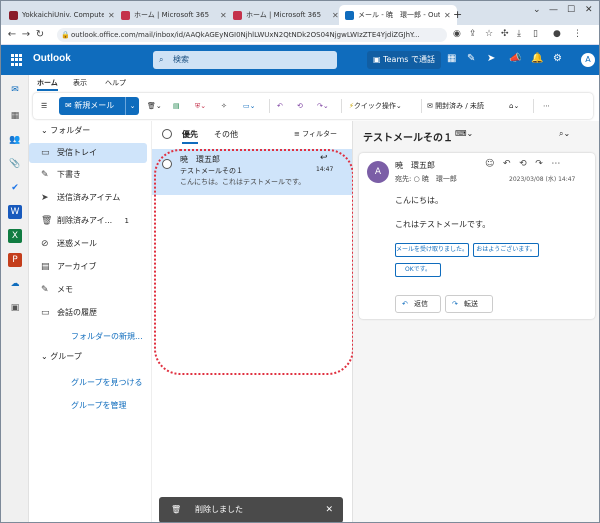 This screenshot has width=600, height=523. I want to click on reload-icon: ↻, so click(40, 34).